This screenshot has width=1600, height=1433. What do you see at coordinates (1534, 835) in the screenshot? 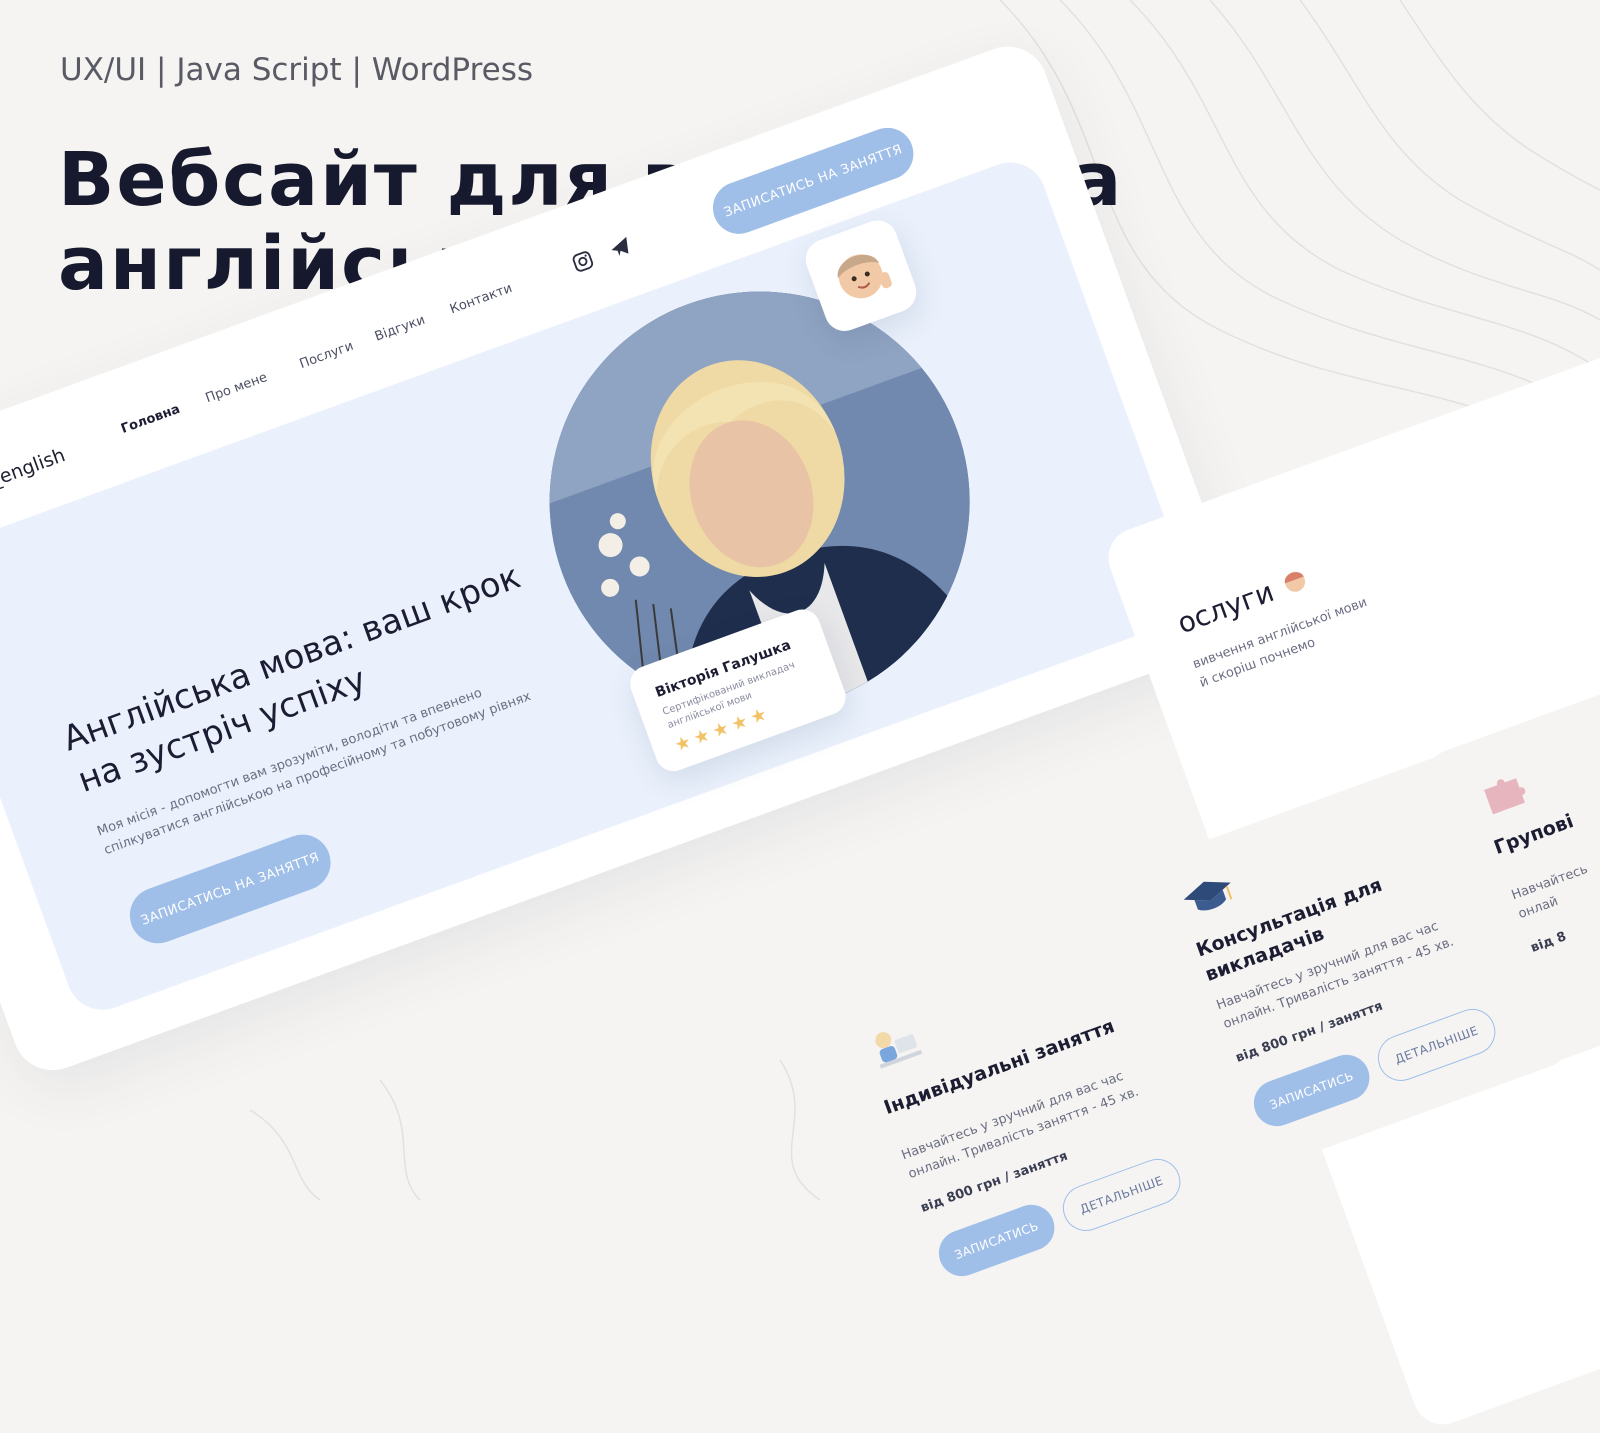
I see `service-card-title: Групові` at bounding box center [1534, 835].